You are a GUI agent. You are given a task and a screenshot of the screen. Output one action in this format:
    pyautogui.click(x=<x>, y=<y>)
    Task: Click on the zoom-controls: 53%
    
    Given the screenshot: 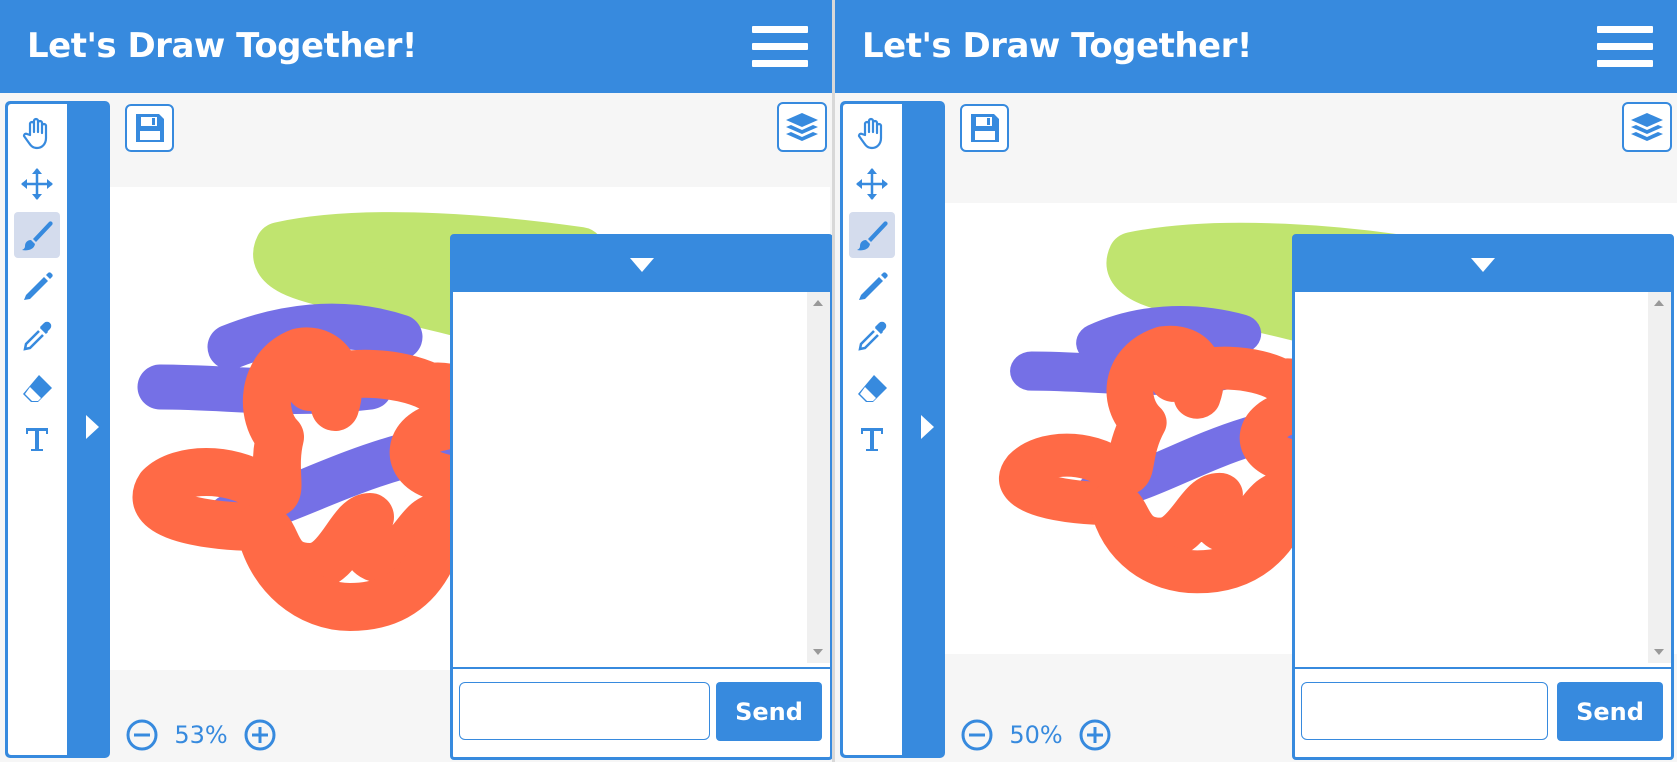 What is the action you would take?
    pyautogui.click(x=201, y=735)
    